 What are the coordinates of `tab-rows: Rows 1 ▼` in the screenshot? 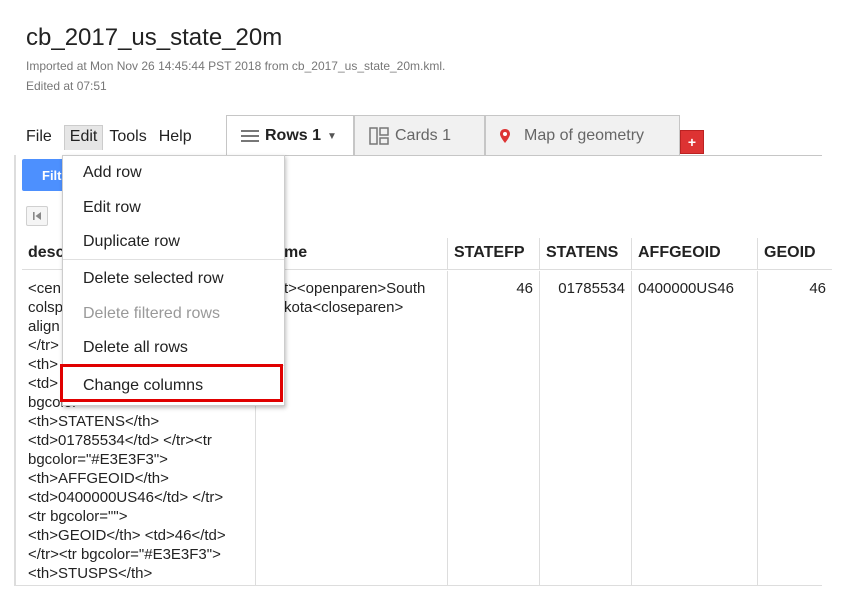 It's located at (290, 135).